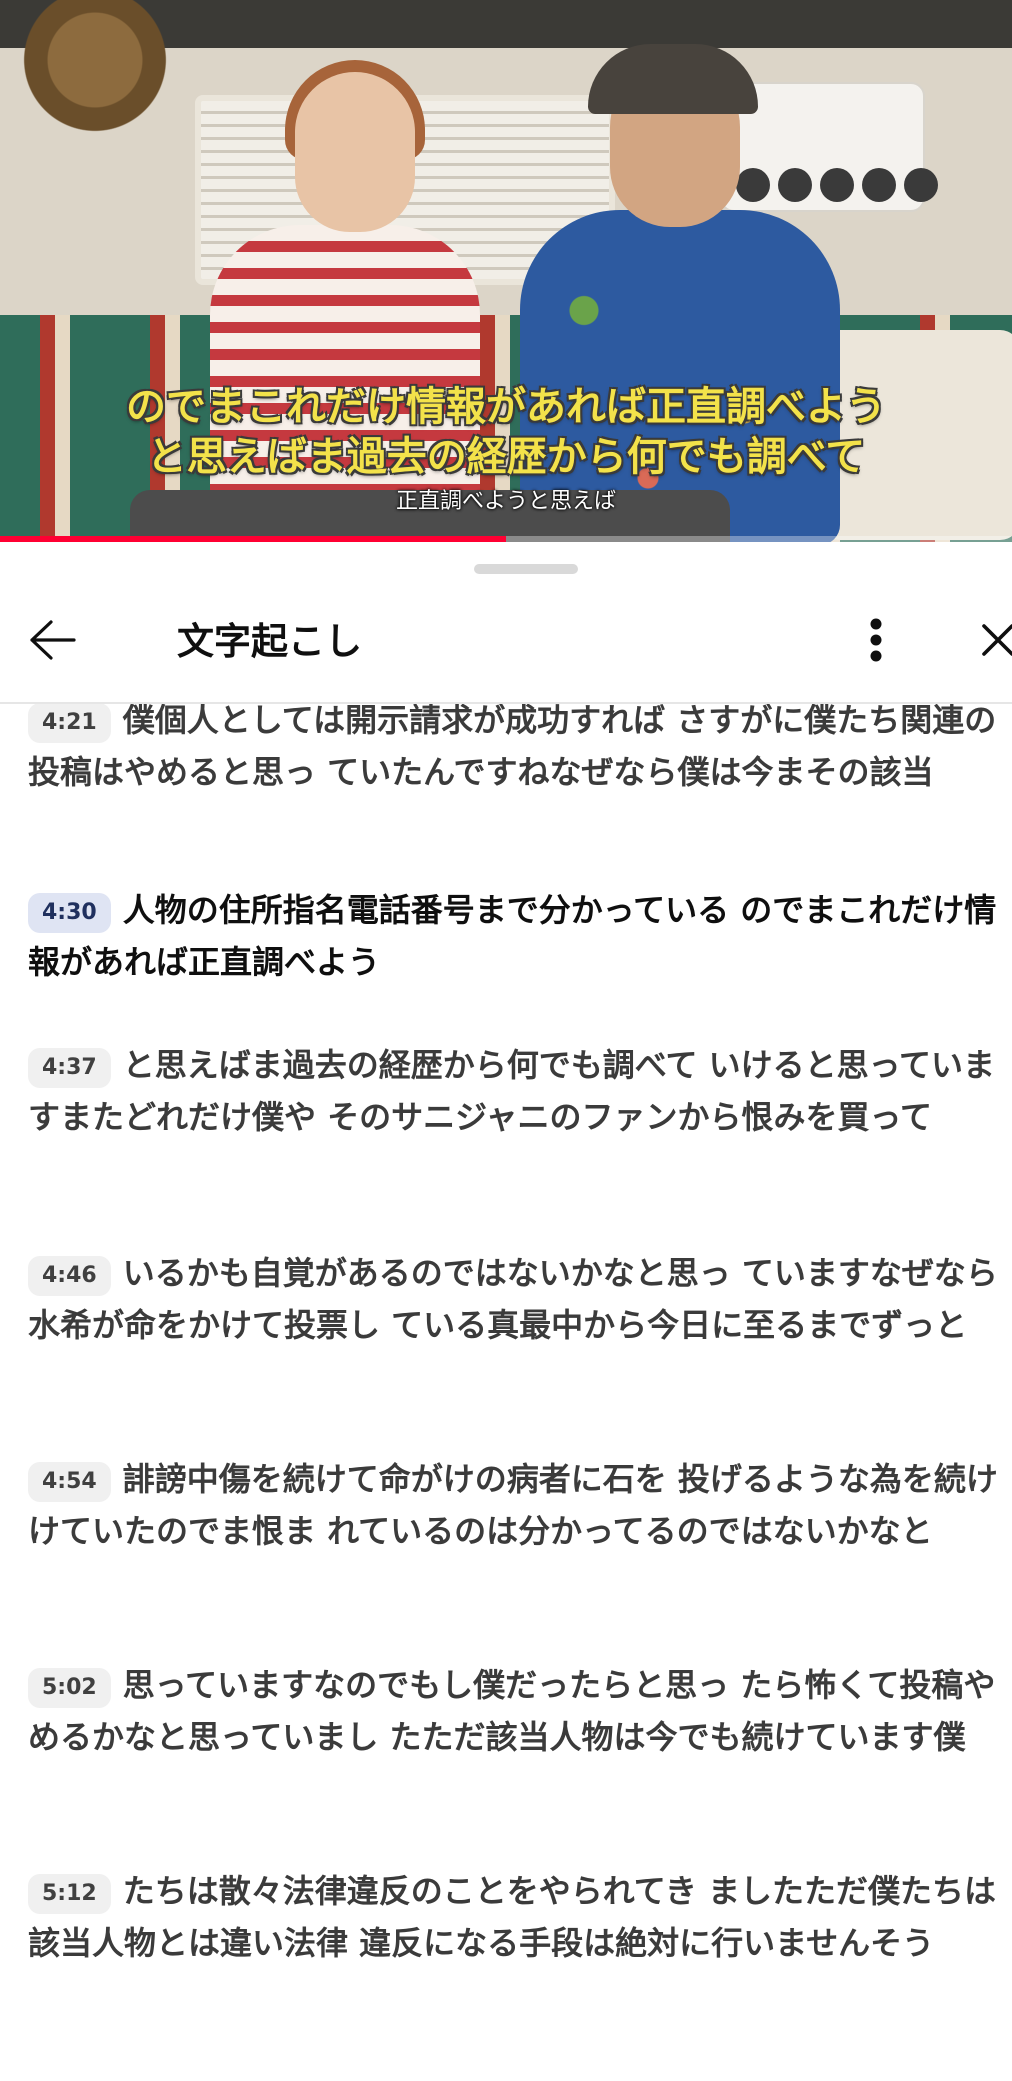 This screenshot has width=1012, height=2081. I want to click on timestamp-chip: 4:30, so click(69, 913).